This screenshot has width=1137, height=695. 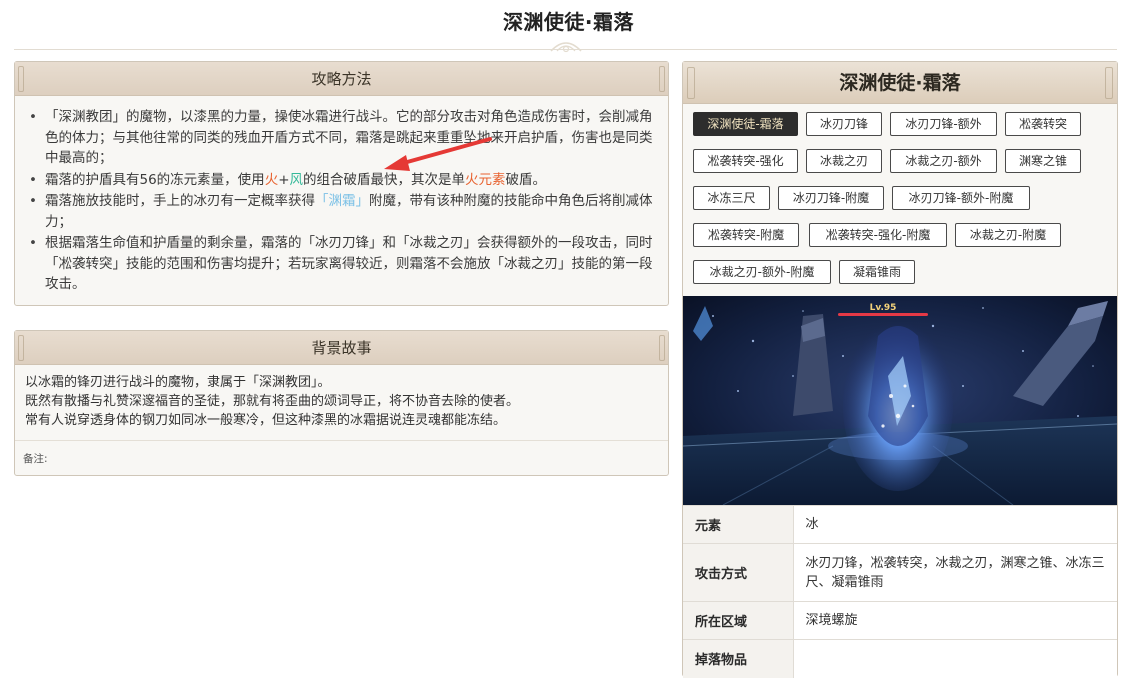 I want to click on table-row: 元素 冰, so click(x=900, y=524).